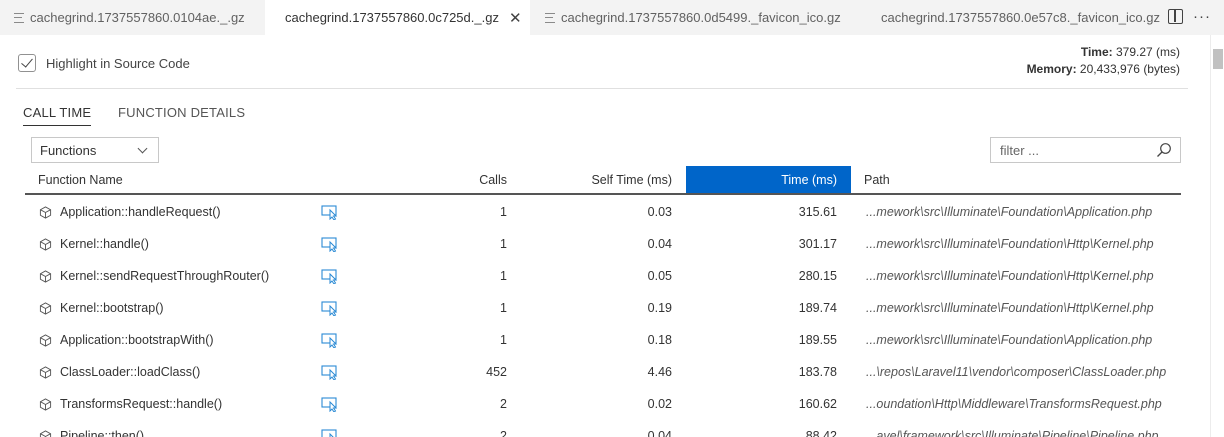 The width and height of the screenshot is (1224, 437). I want to click on column-time-sorted: Time (ms), so click(768, 179).